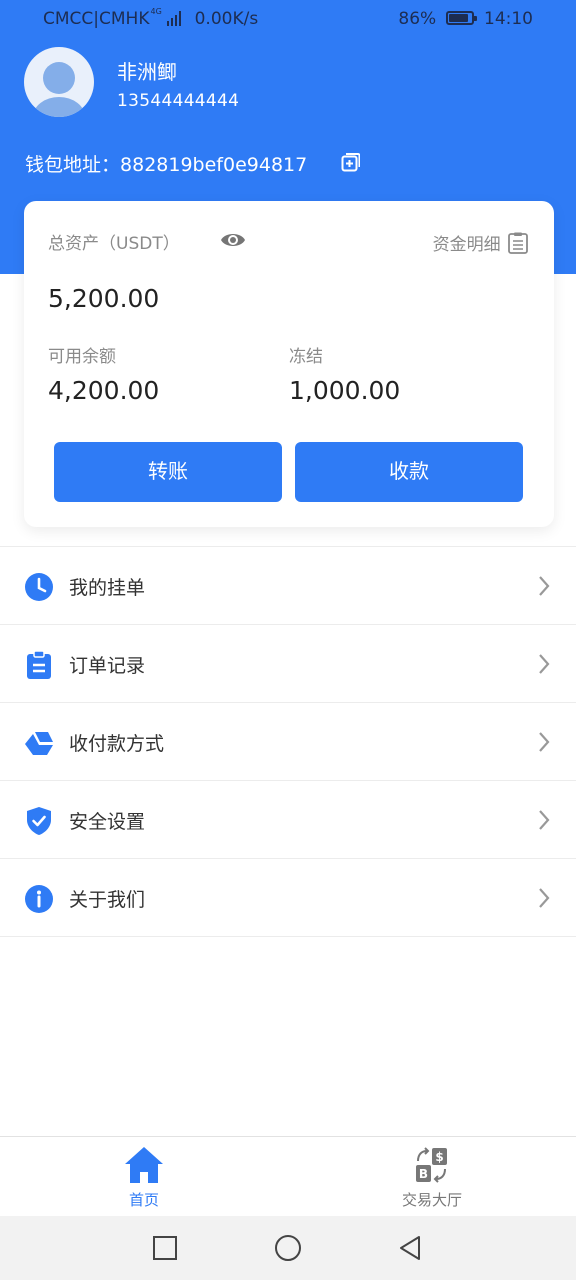  I want to click on carrier-name: CMCC|CMHK, so click(96, 19).